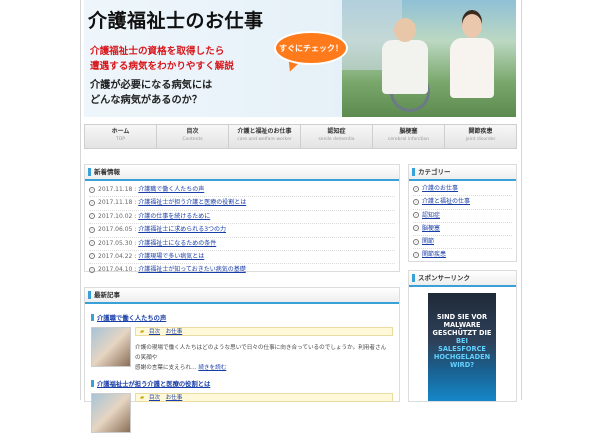 Image resolution: width=600 pixels, height=433 pixels. What do you see at coordinates (446, 201) in the screenshot?
I see `category-link: 介護と福祉の仕事` at bounding box center [446, 201].